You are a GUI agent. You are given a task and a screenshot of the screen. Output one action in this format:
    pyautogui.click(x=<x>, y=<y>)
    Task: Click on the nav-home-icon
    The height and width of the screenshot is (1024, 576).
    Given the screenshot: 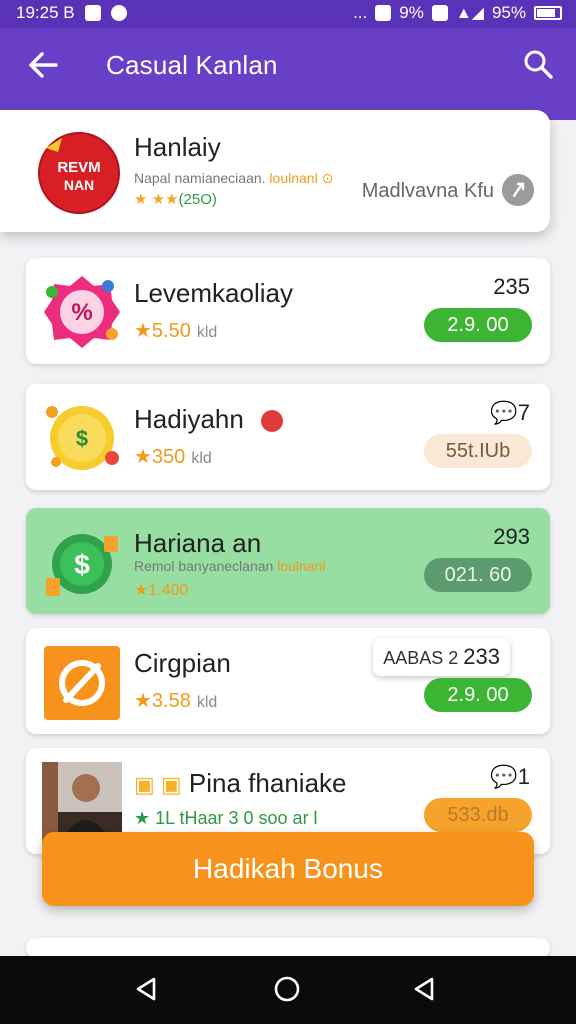 What is the action you would take?
    pyautogui.click(x=287, y=989)
    